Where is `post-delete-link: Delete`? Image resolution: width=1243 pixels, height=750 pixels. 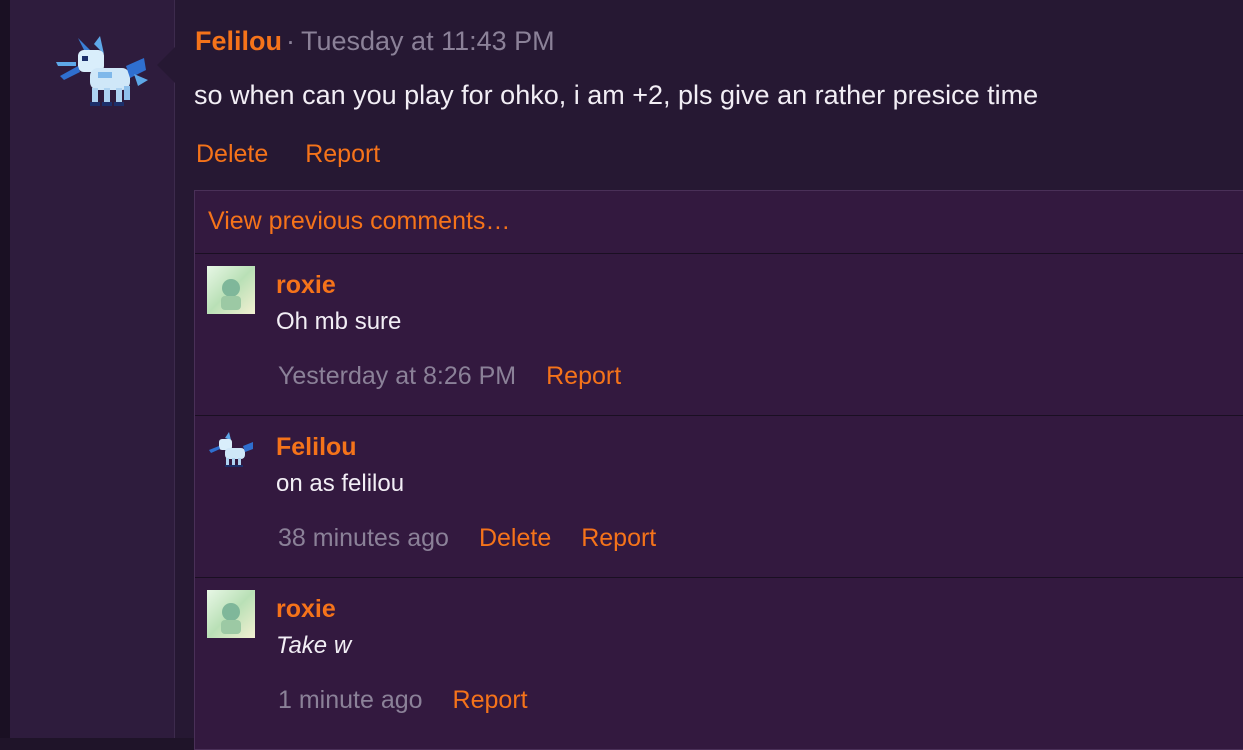
post-delete-link: Delete is located at coordinates (232, 154).